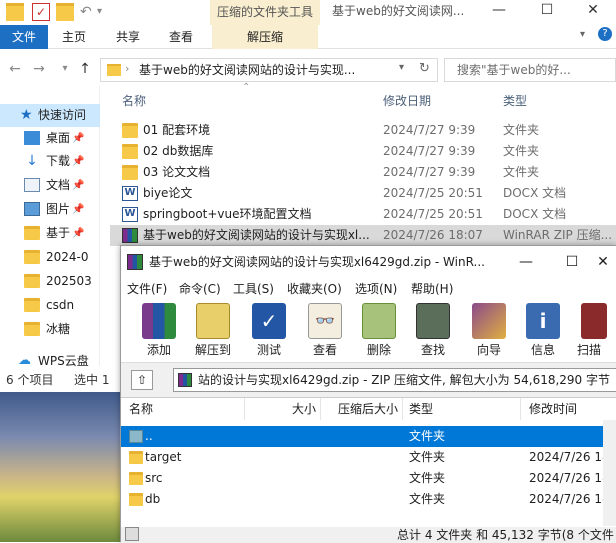 Image resolution: width=616 pixels, height=543 pixels. Describe the element at coordinates (265, 37) in the screenshot. I see `tab-extract: 解压缩` at that location.